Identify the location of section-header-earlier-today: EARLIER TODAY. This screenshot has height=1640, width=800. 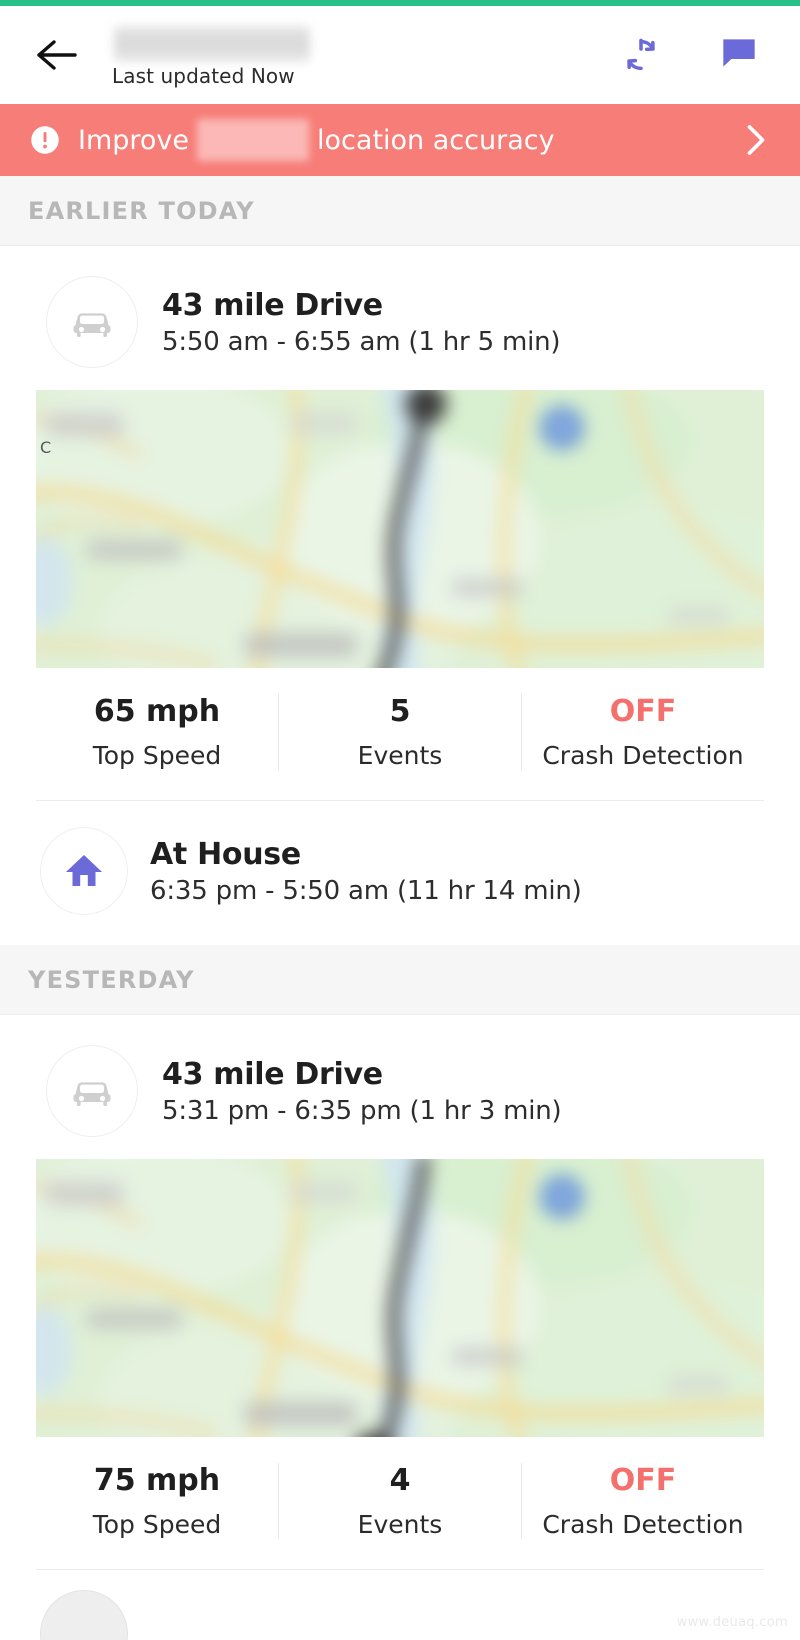
(400, 211).